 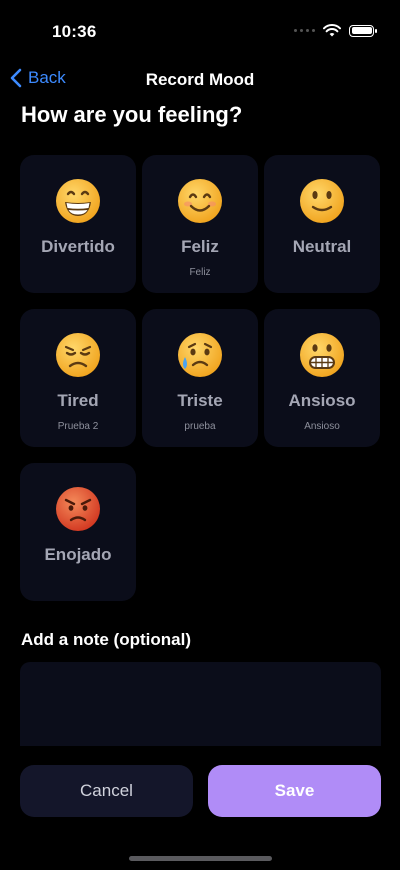 I want to click on disappointed-face-icon, so click(x=78, y=355).